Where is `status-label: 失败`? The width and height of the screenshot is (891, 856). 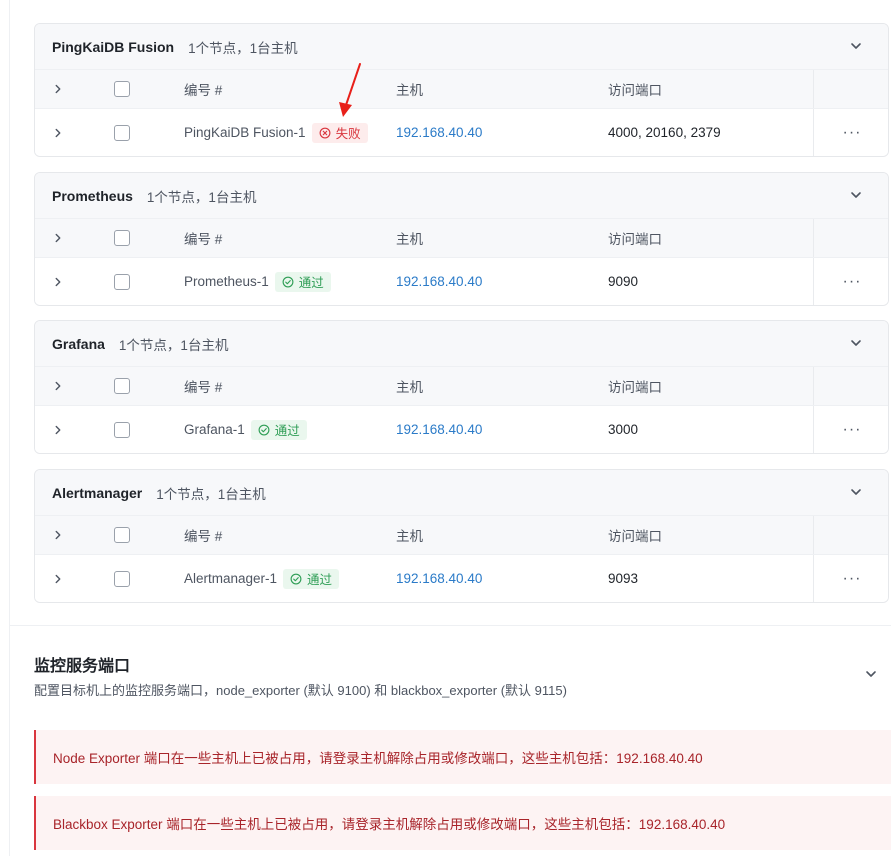 status-label: 失败 is located at coordinates (348, 134).